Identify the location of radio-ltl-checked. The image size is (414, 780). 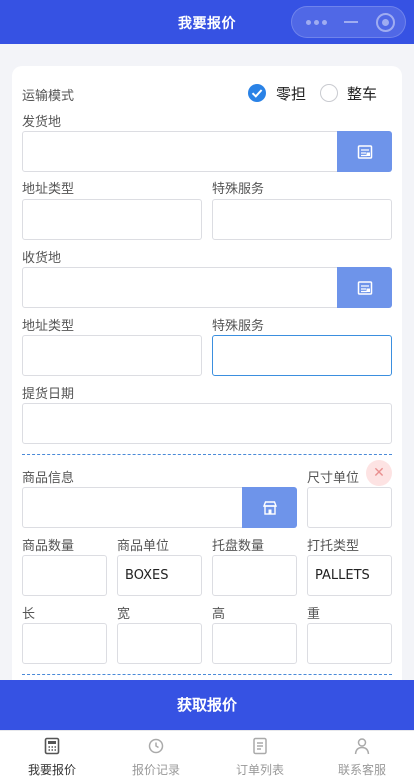
(257, 93).